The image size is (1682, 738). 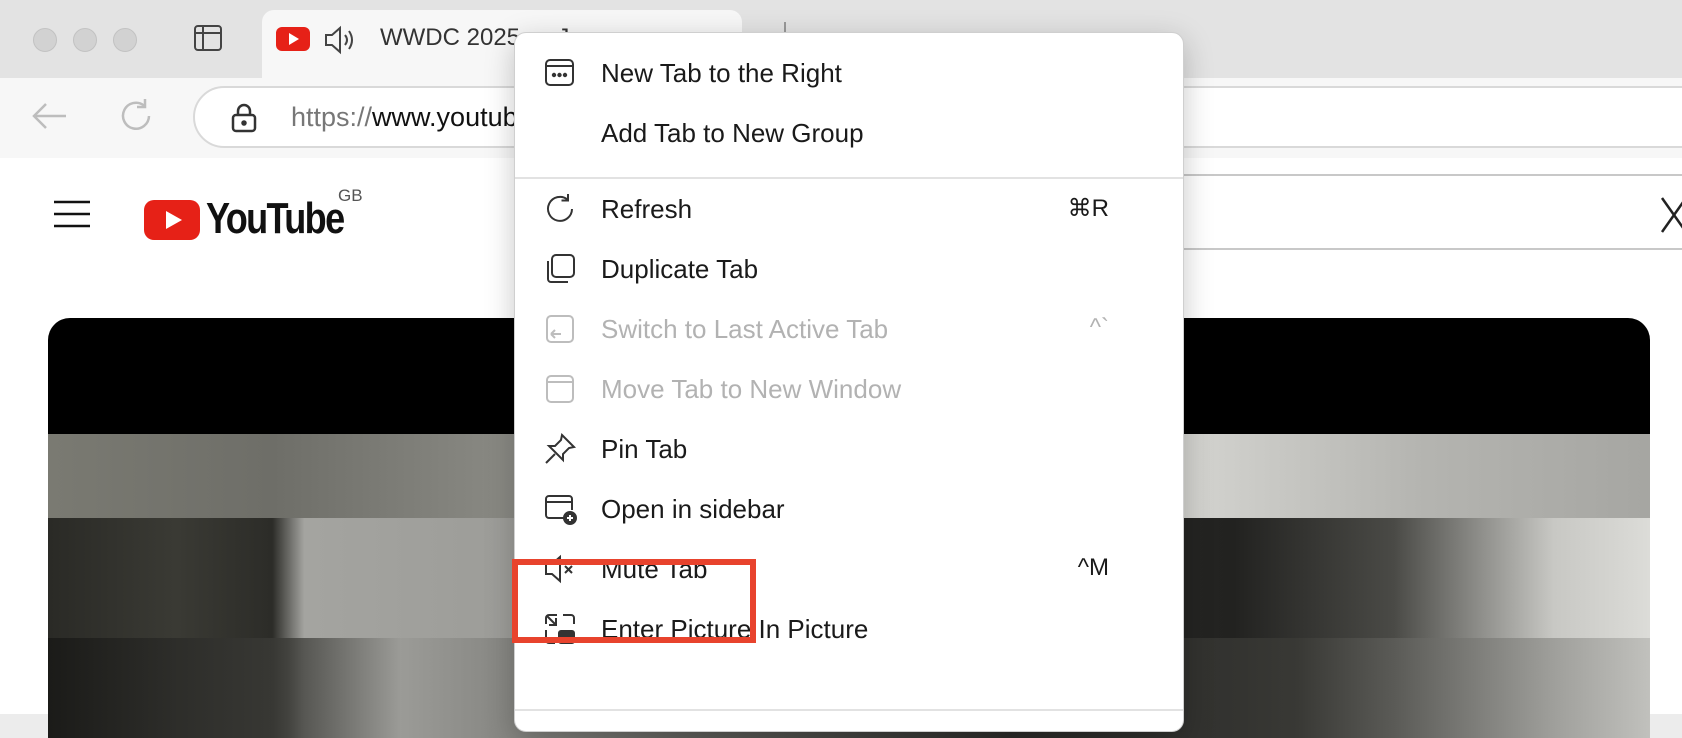 What do you see at coordinates (85, 40) in the screenshot?
I see `minimize-window-button` at bounding box center [85, 40].